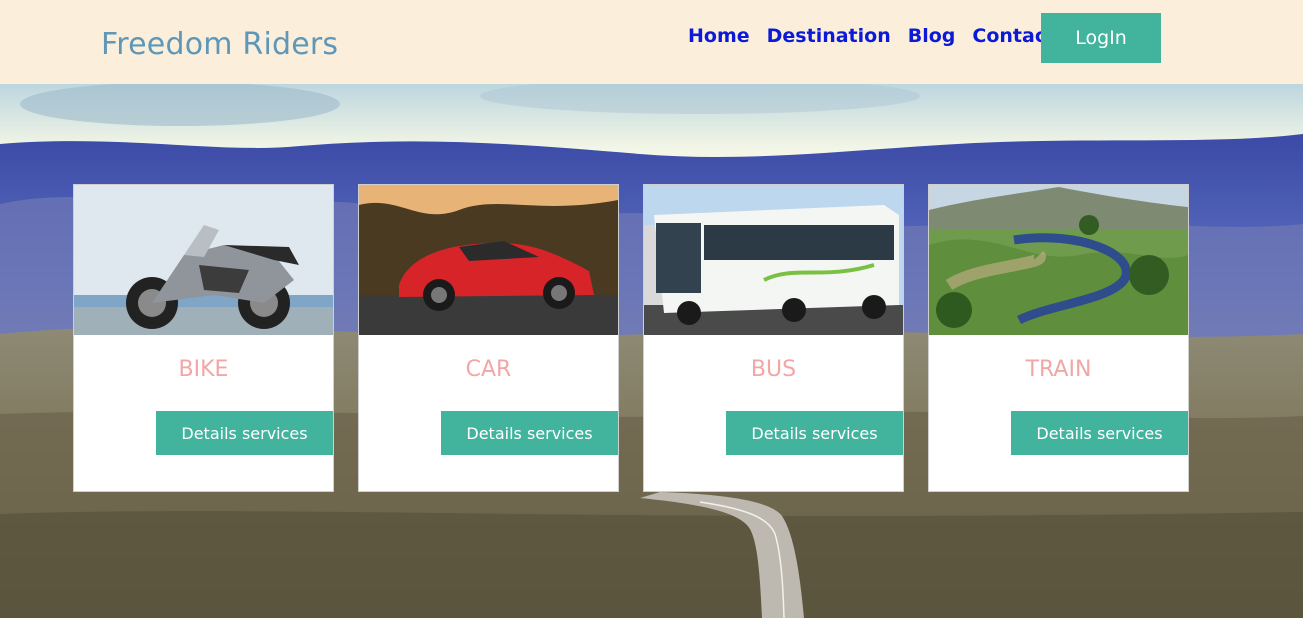  What do you see at coordinates (1101, 38) in the screenshot?
I see `login-button: LogIn` at bounding box center [1101, 38].